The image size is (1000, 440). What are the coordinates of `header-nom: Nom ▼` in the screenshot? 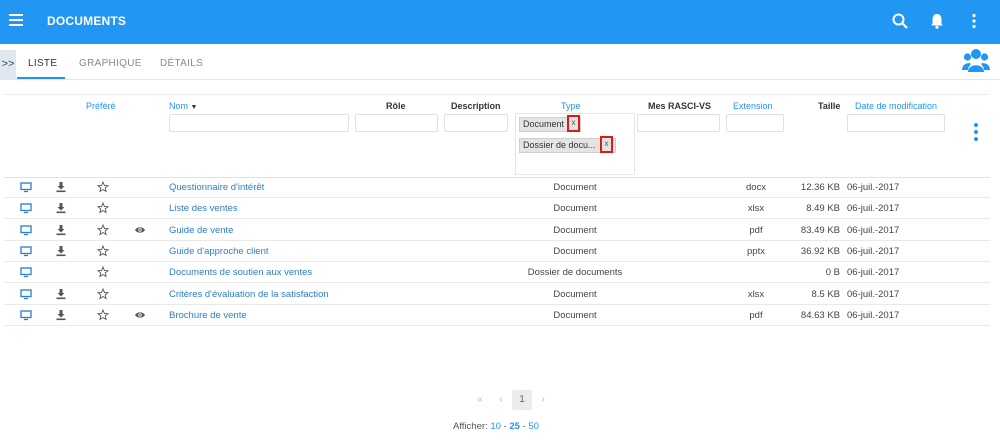 It's located at (183, 106).